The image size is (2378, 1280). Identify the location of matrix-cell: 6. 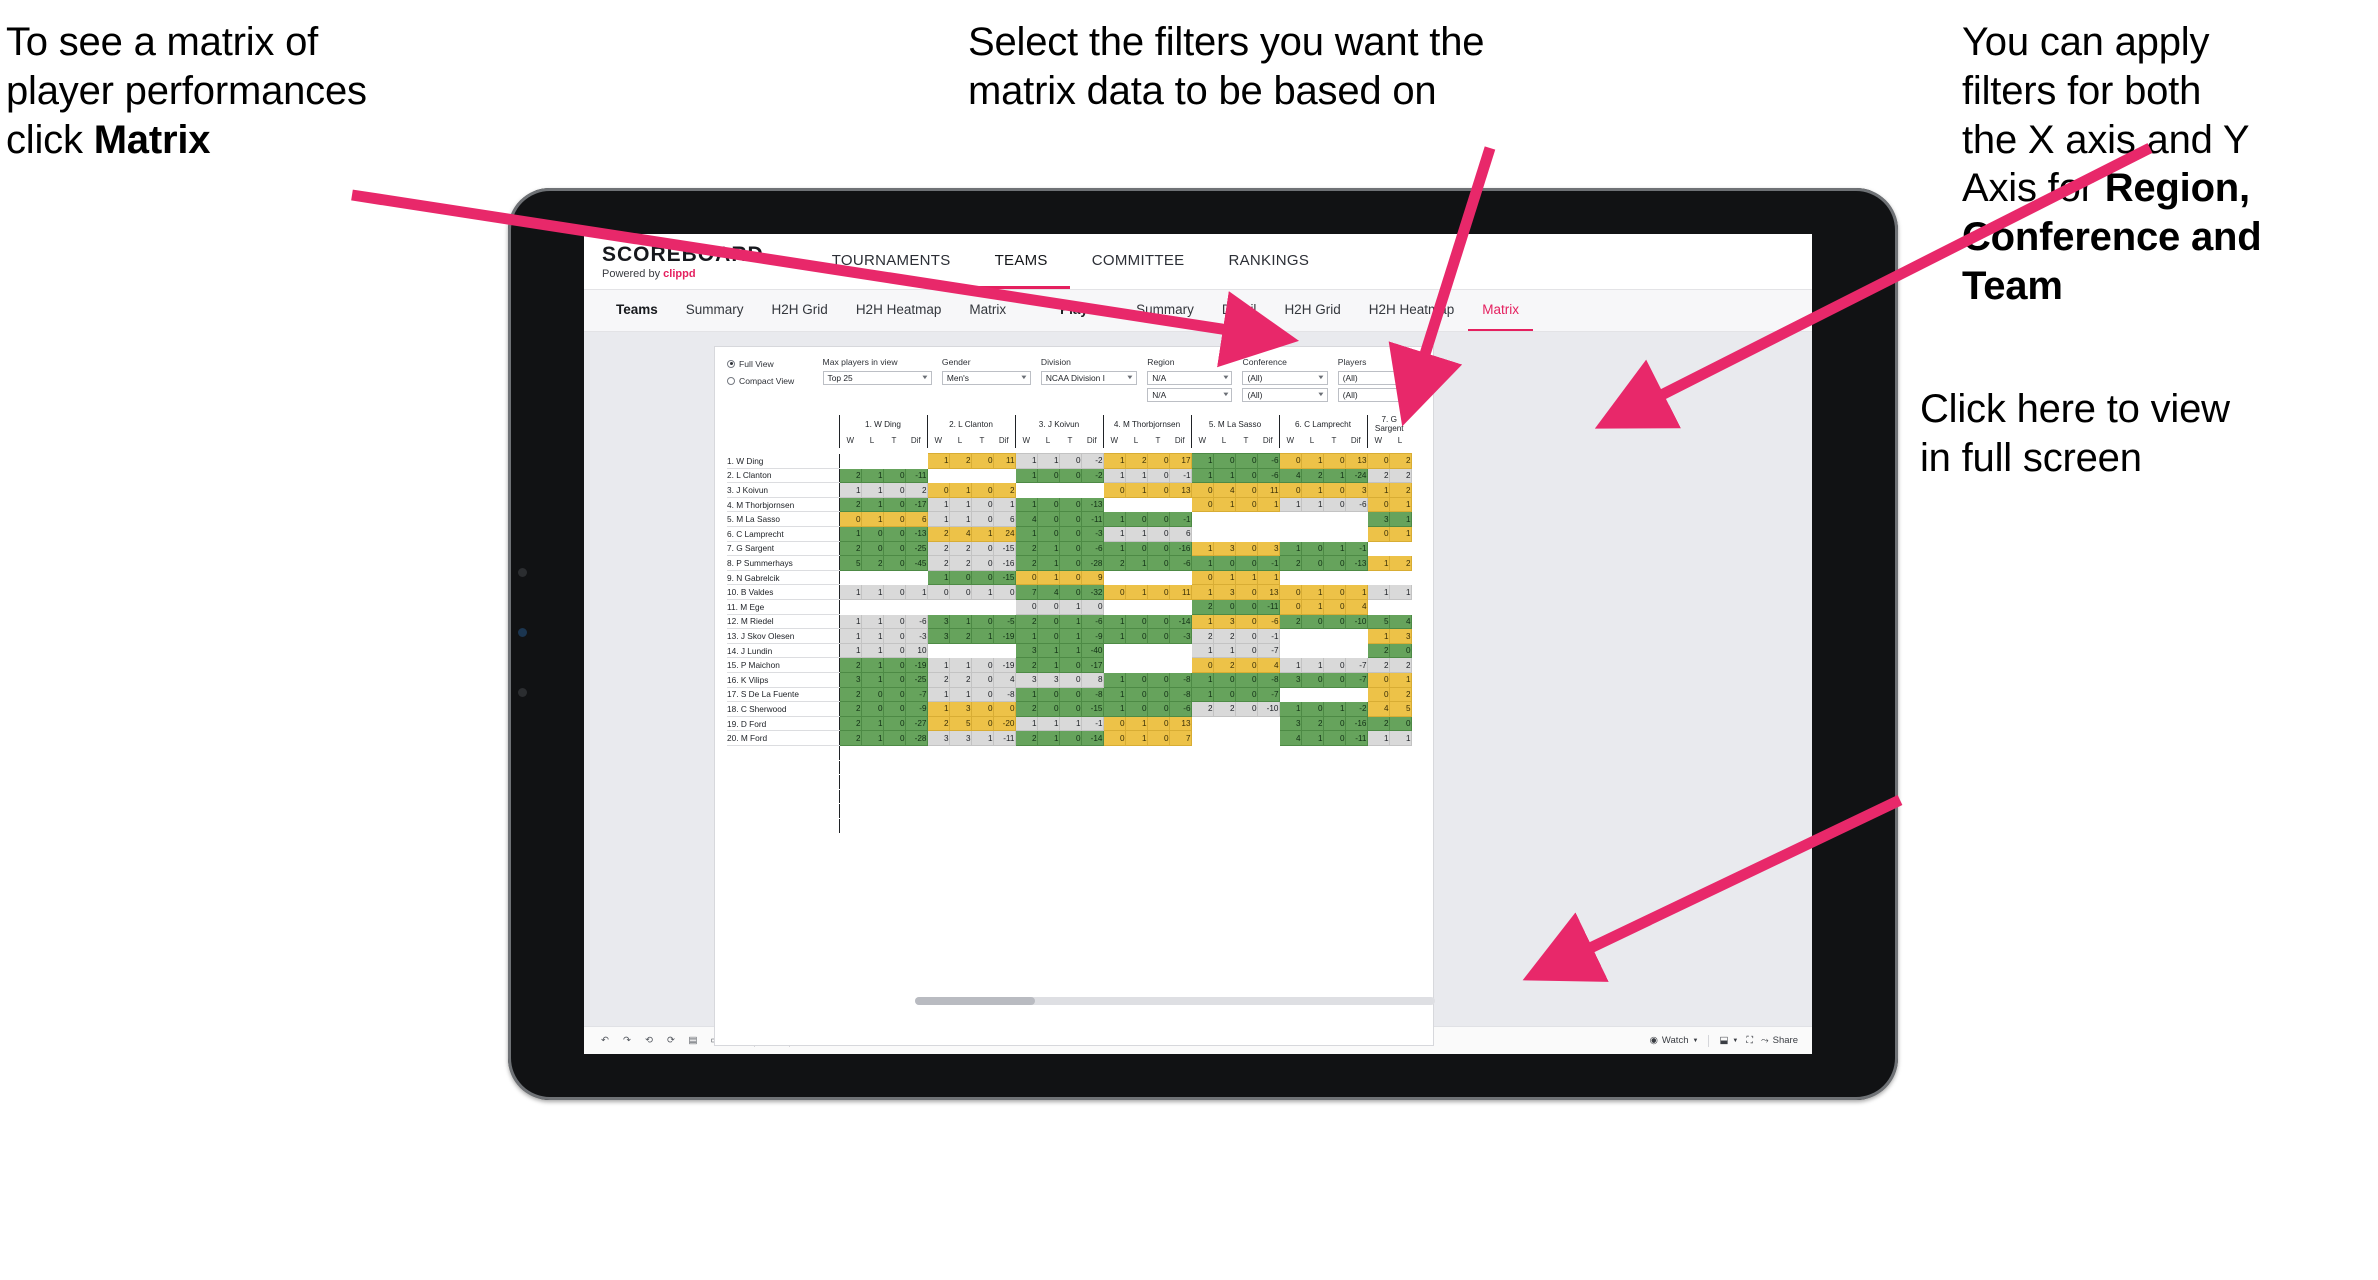
(1180, 534).